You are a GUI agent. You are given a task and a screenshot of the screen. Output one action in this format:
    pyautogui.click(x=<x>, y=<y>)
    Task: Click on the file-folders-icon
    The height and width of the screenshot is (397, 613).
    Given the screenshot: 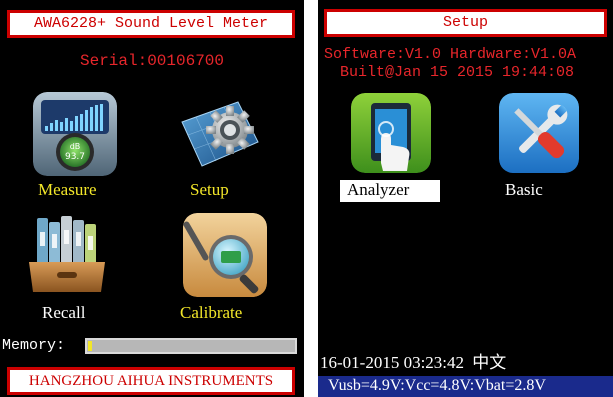 What is the action you would take?
    pyautogui.click(x=67, y=254)
    